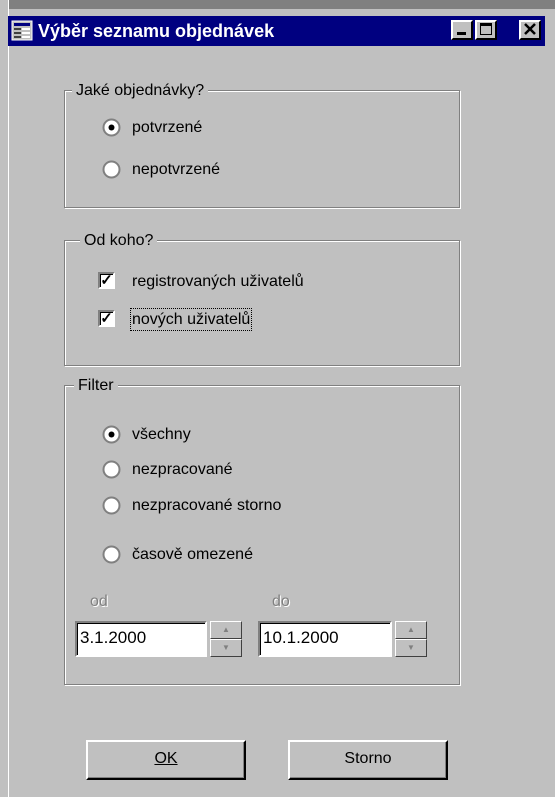  What do you see at coordinates (176, 169) in the screenshot?
I see `radio-unconfirmed-label: nepotvrzené` at bounding box center [176, 169].